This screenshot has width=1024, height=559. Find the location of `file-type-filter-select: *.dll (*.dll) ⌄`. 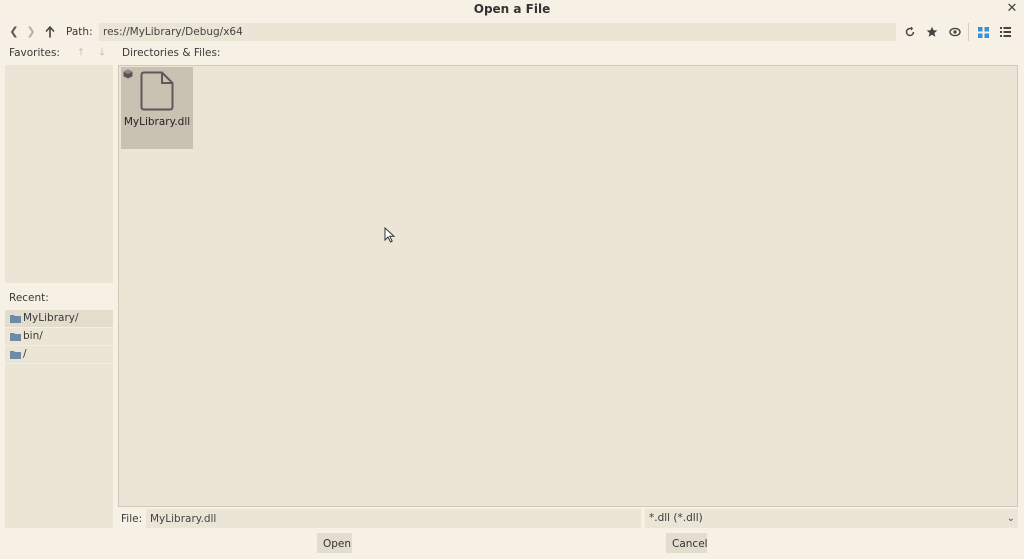

file-type-filter-select: *.dll (*.dll) ⌄ is located at coordinates (831, 518).